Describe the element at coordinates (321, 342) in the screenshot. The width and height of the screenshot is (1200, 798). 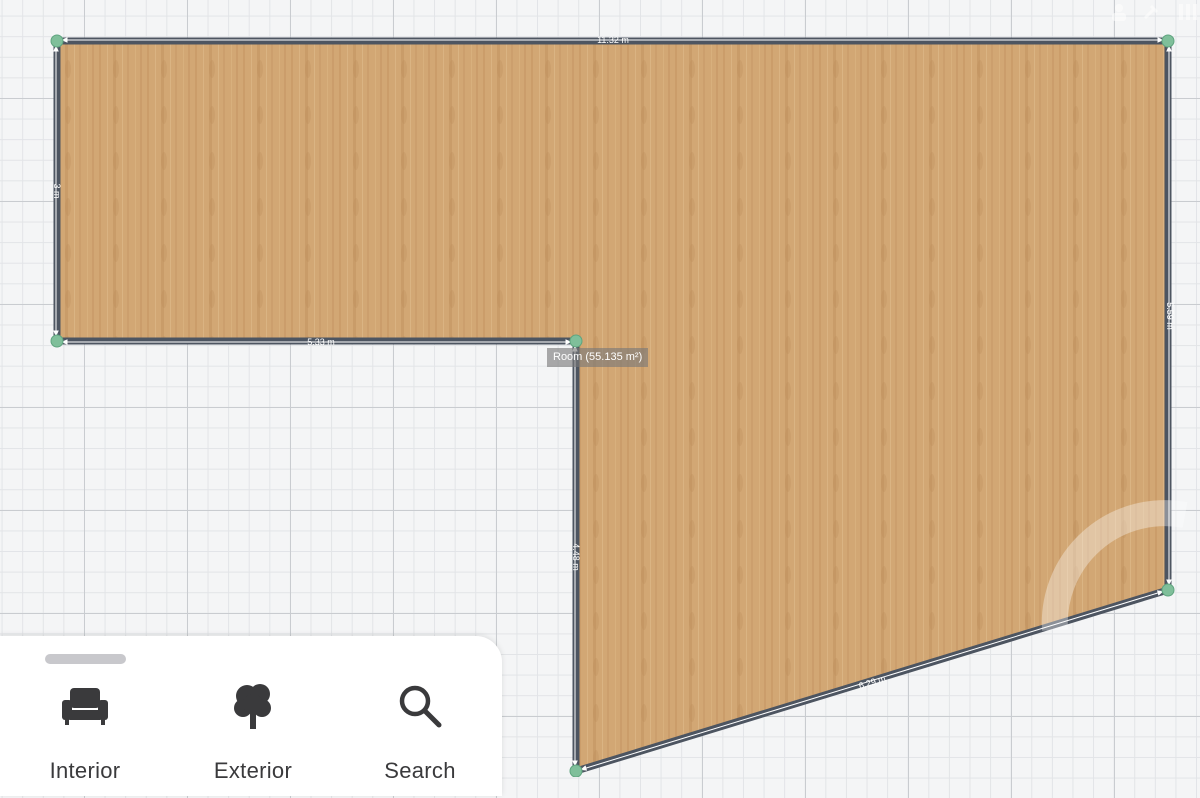
I see `dim-label-inner-h: 5.33 m` at that location.